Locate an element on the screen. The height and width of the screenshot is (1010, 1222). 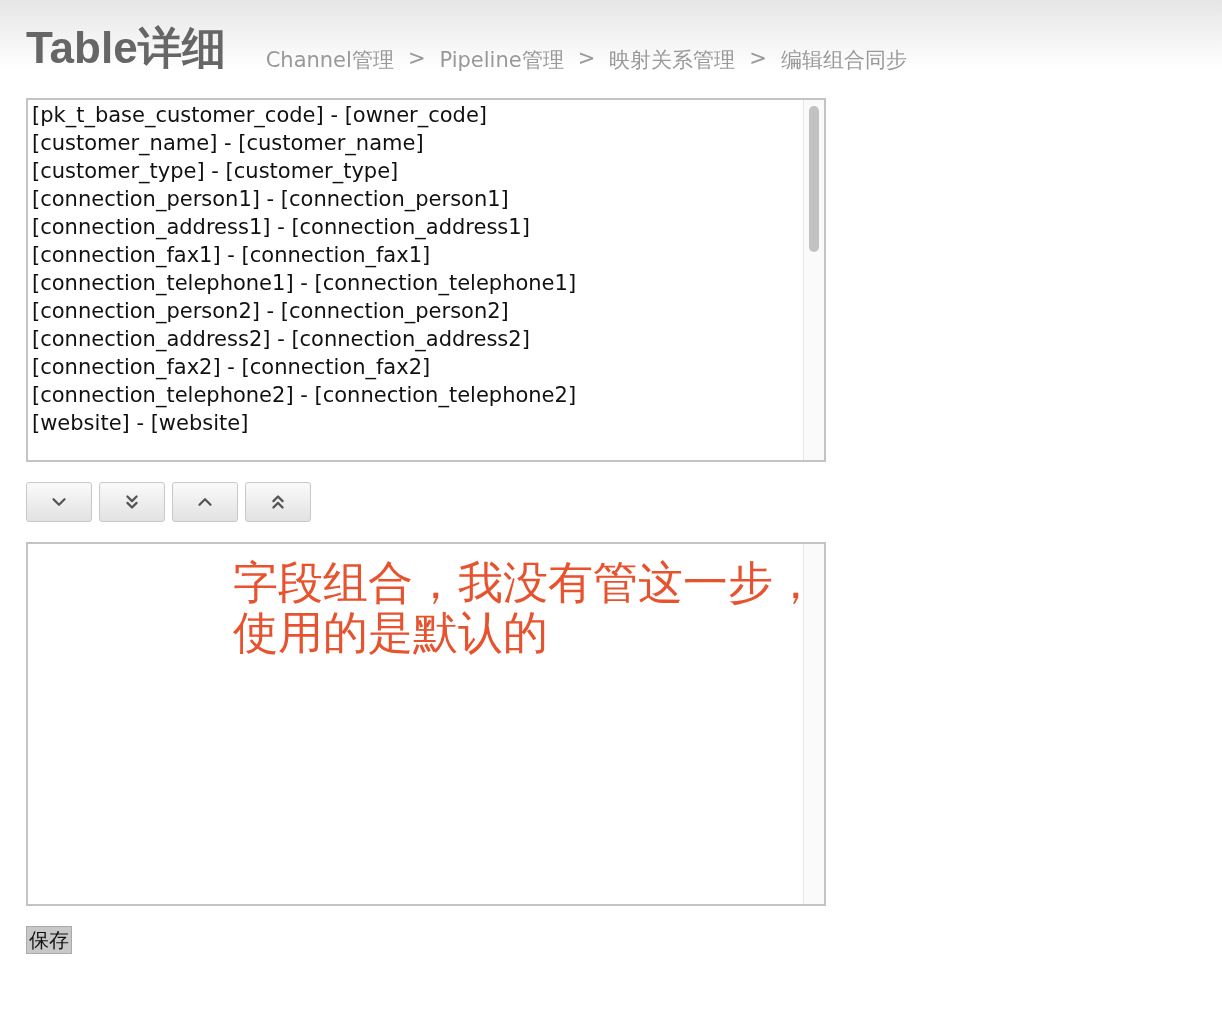
save-button: 保存 is located at coordinates (49, 940).